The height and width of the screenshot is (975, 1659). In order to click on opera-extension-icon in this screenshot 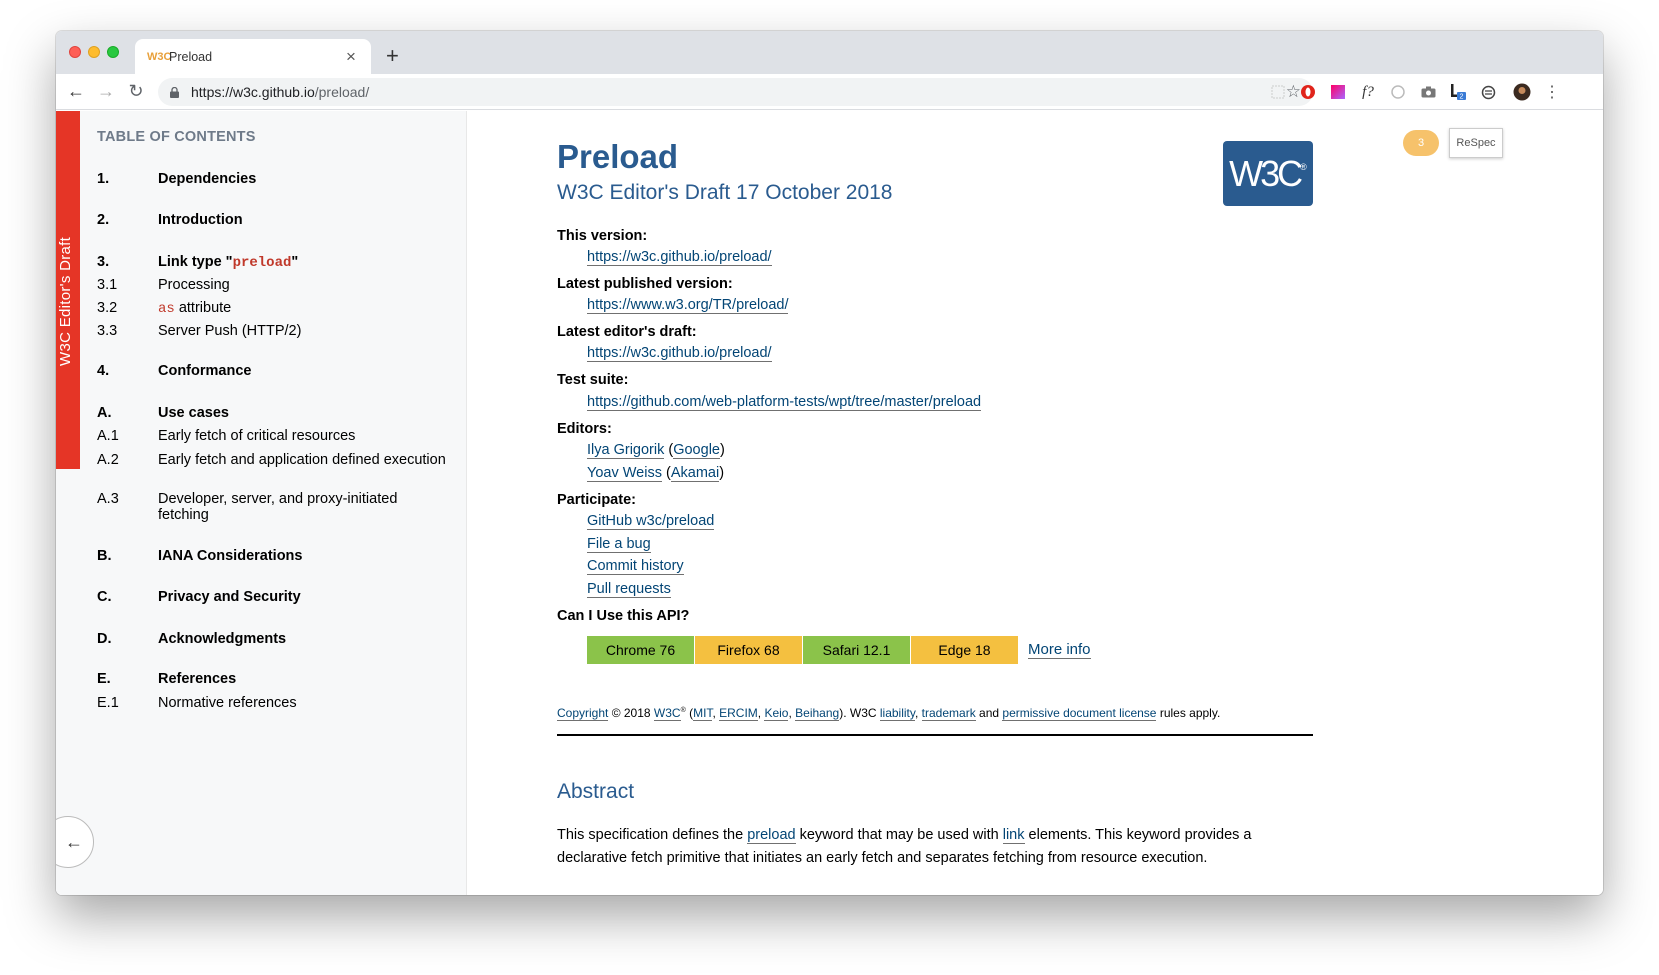, I will do `click(1308, 92)`.